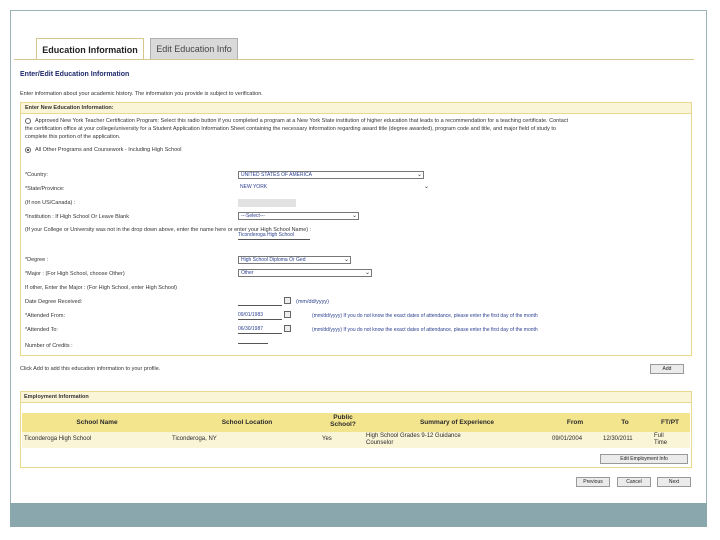  I want to click on institution-select: ---Select--- ⌄, so click(298, 216).